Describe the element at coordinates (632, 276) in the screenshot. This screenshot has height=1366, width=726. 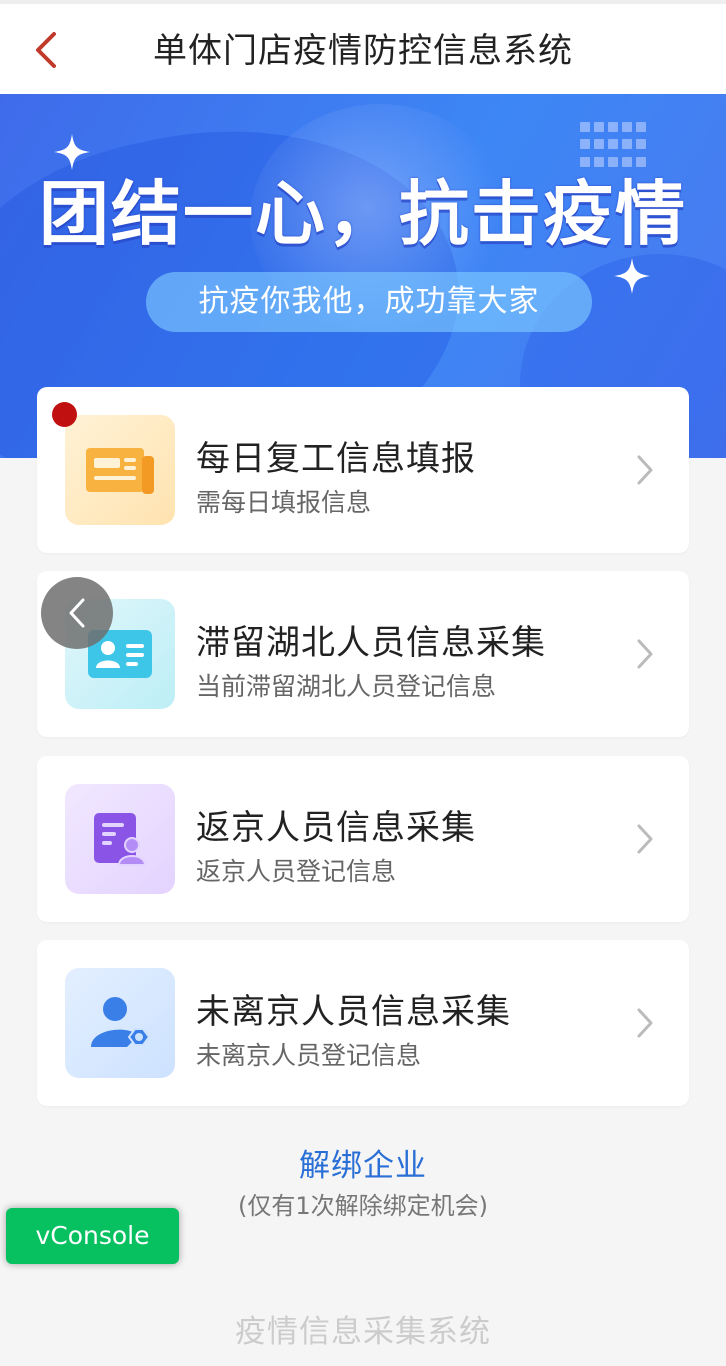
I see `sparkle-icon` at that location.